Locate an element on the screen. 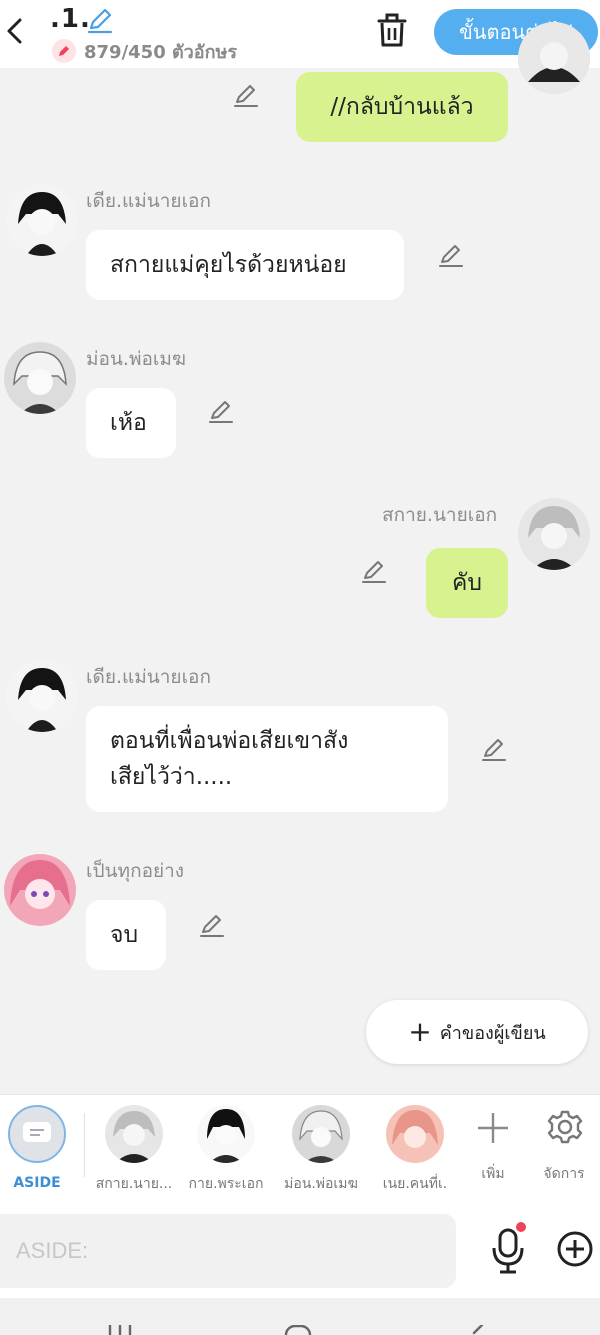 The width and height of the screenshot is (600, 1335). character-item: กาย.พระเอก is located at coordinates (226, 1150).